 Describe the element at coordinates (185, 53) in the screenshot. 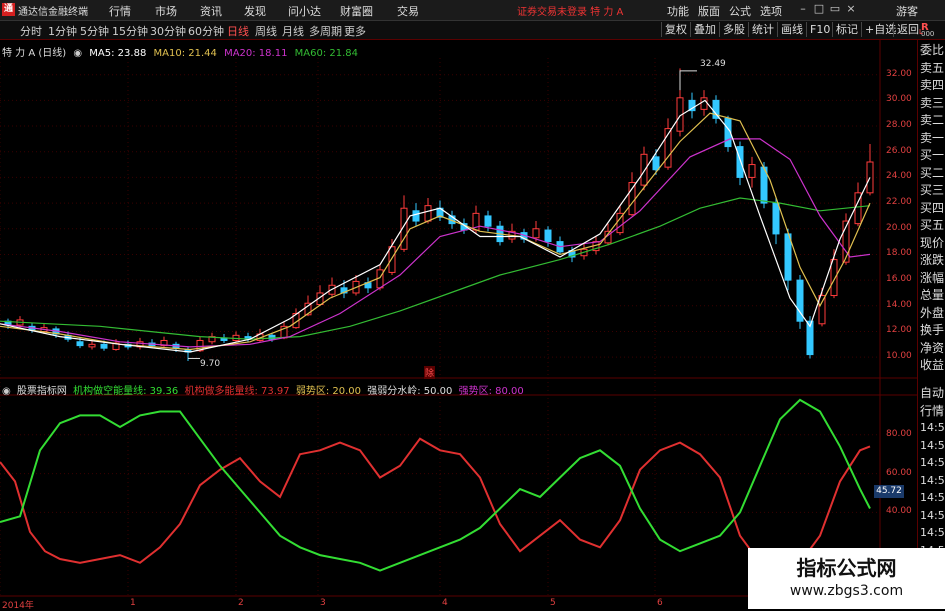

I see `ma10-label: MA10: 21.44` at that location.